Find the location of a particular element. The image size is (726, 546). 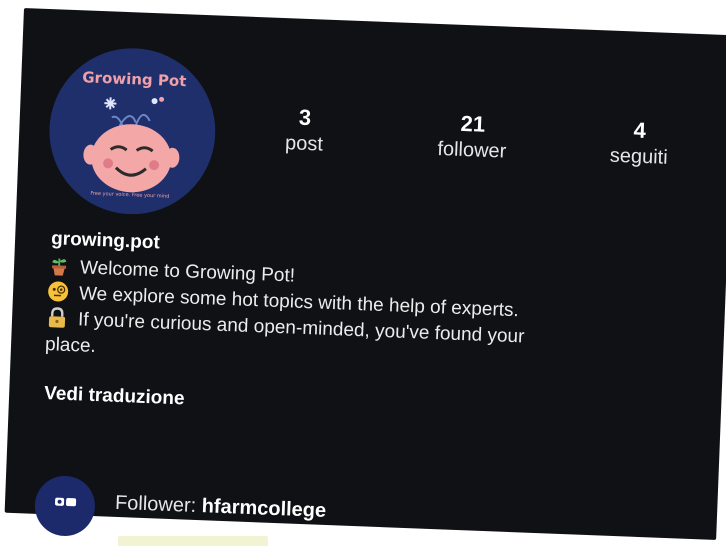

followed-by-text: Follower: hfarmcollege is located at coordinates (221, 507).